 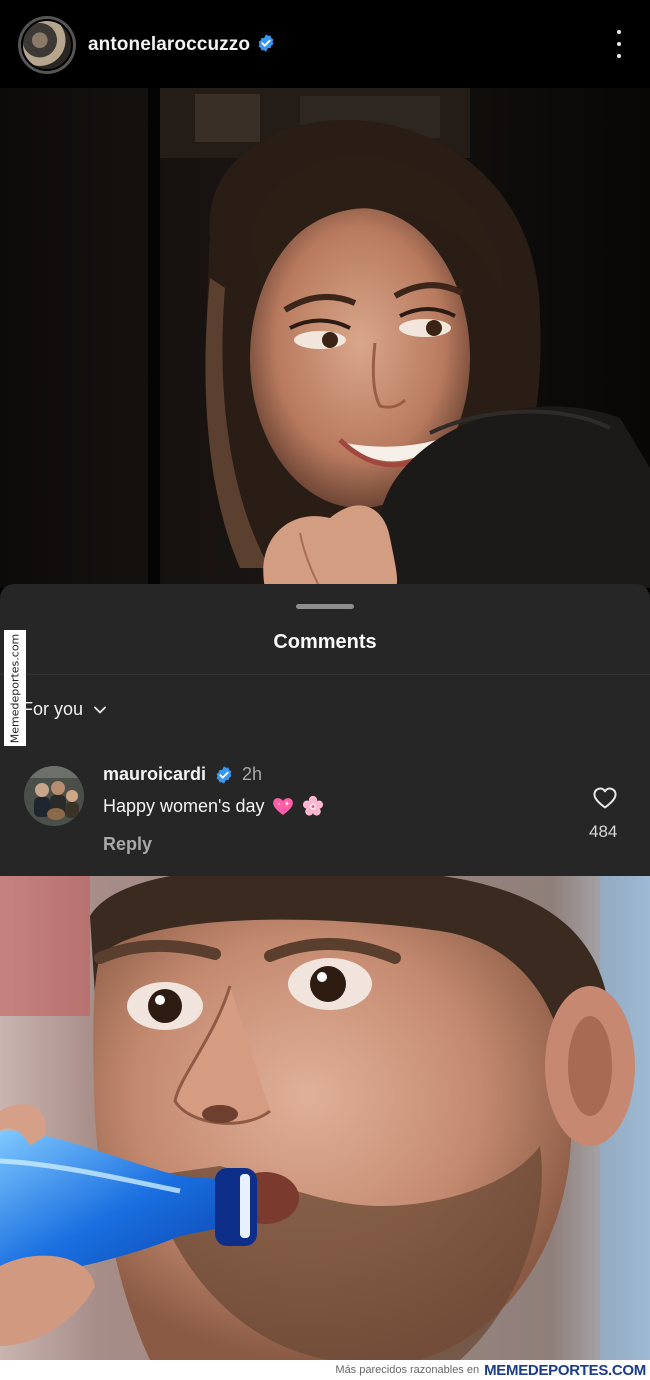 I want to click on comment-body: Happy women's day, so click(x=214, y=806).